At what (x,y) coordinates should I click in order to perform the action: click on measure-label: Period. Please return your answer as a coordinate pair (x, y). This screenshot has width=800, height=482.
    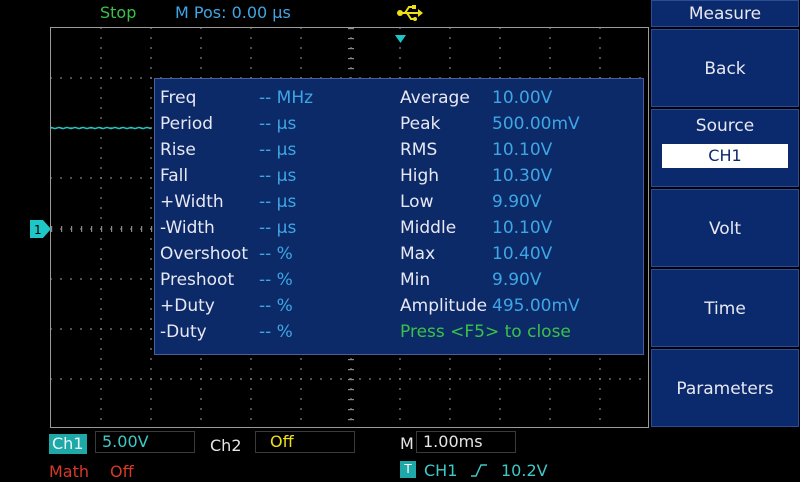
    Looking at the image, I should click on (187, 124).